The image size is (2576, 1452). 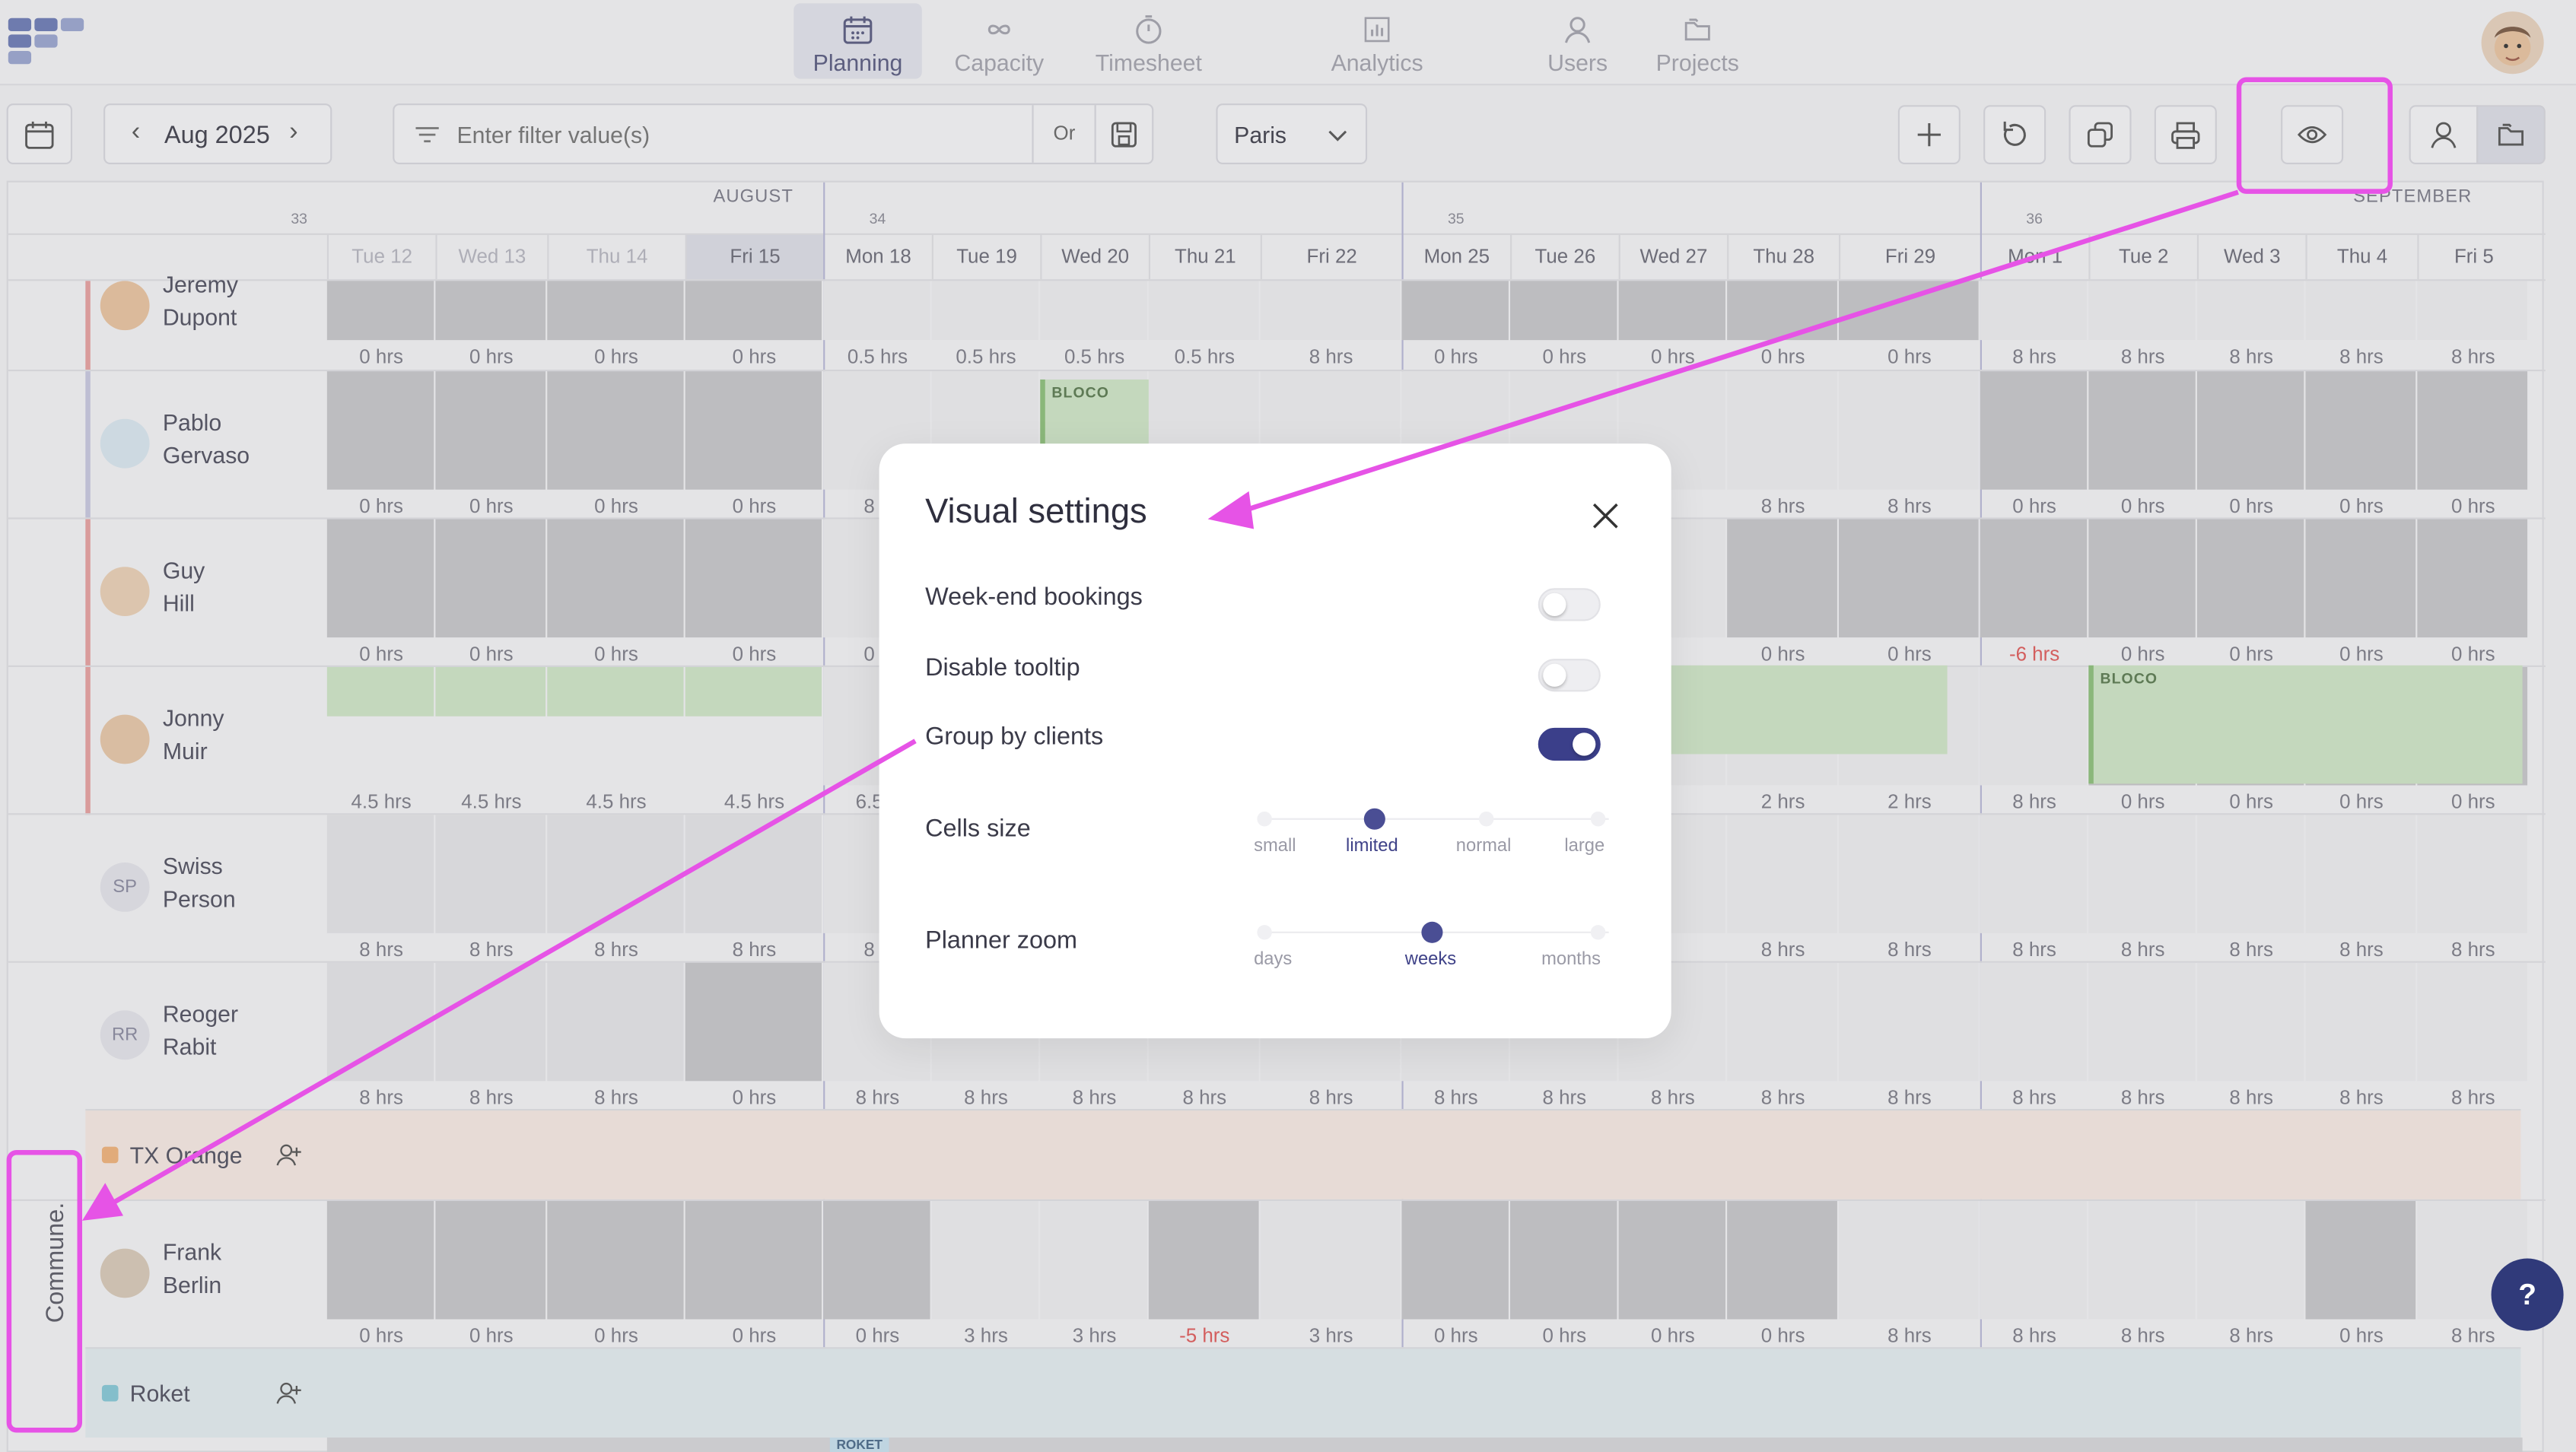 I want to click on booking-bar: BLOCO, so click(x=2305, y=725).